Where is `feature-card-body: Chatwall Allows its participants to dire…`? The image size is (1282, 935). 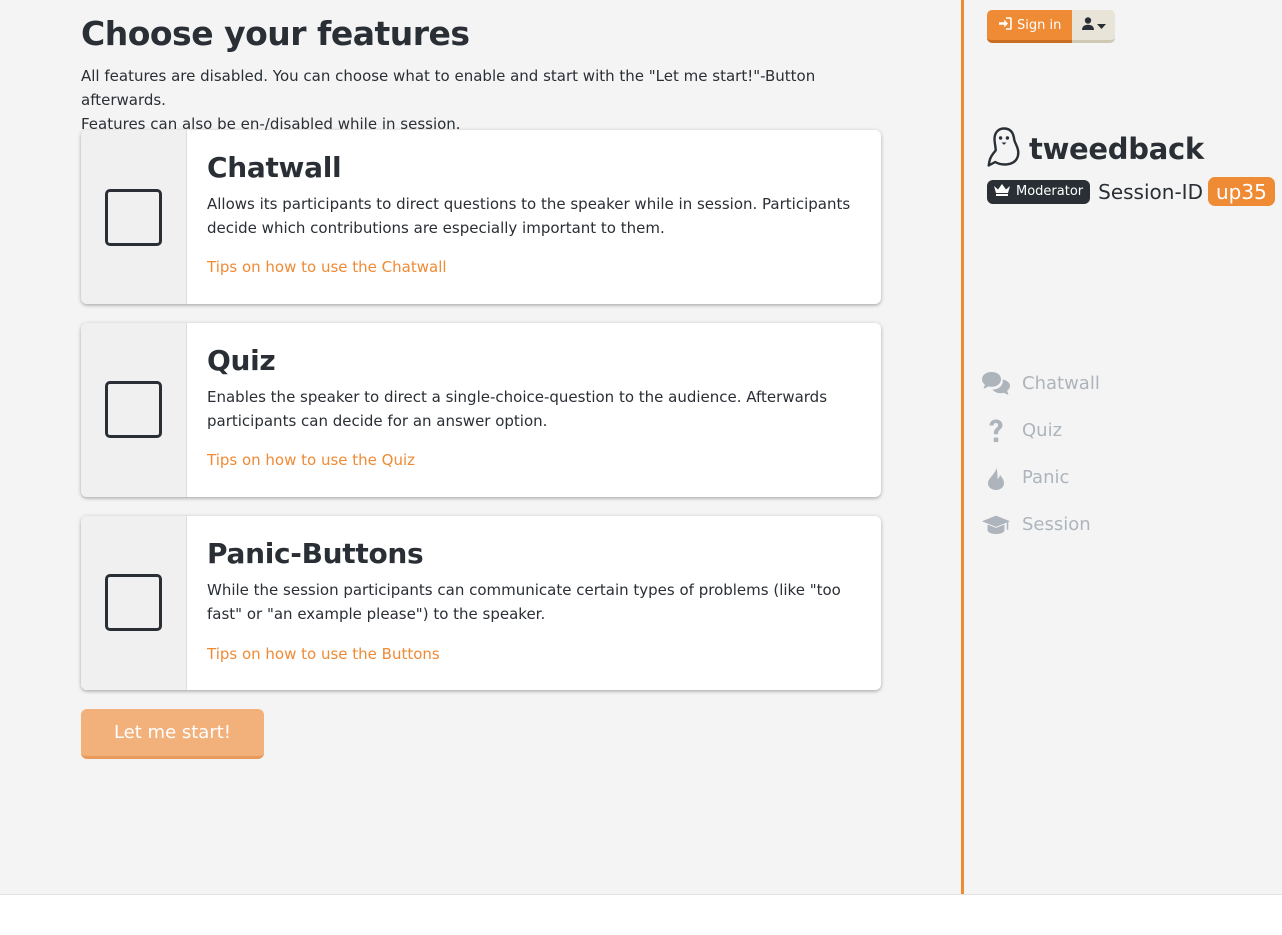 feature-card-body: Chatwall Allows its participants to dire… is located at coordinates (534, 214).